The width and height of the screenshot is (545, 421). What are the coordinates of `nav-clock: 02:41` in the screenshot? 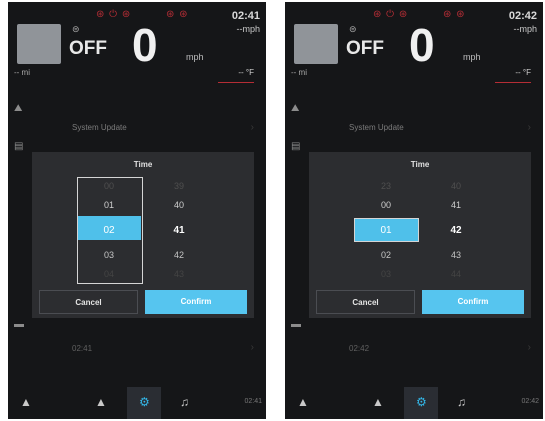 It's located at (253, 401).